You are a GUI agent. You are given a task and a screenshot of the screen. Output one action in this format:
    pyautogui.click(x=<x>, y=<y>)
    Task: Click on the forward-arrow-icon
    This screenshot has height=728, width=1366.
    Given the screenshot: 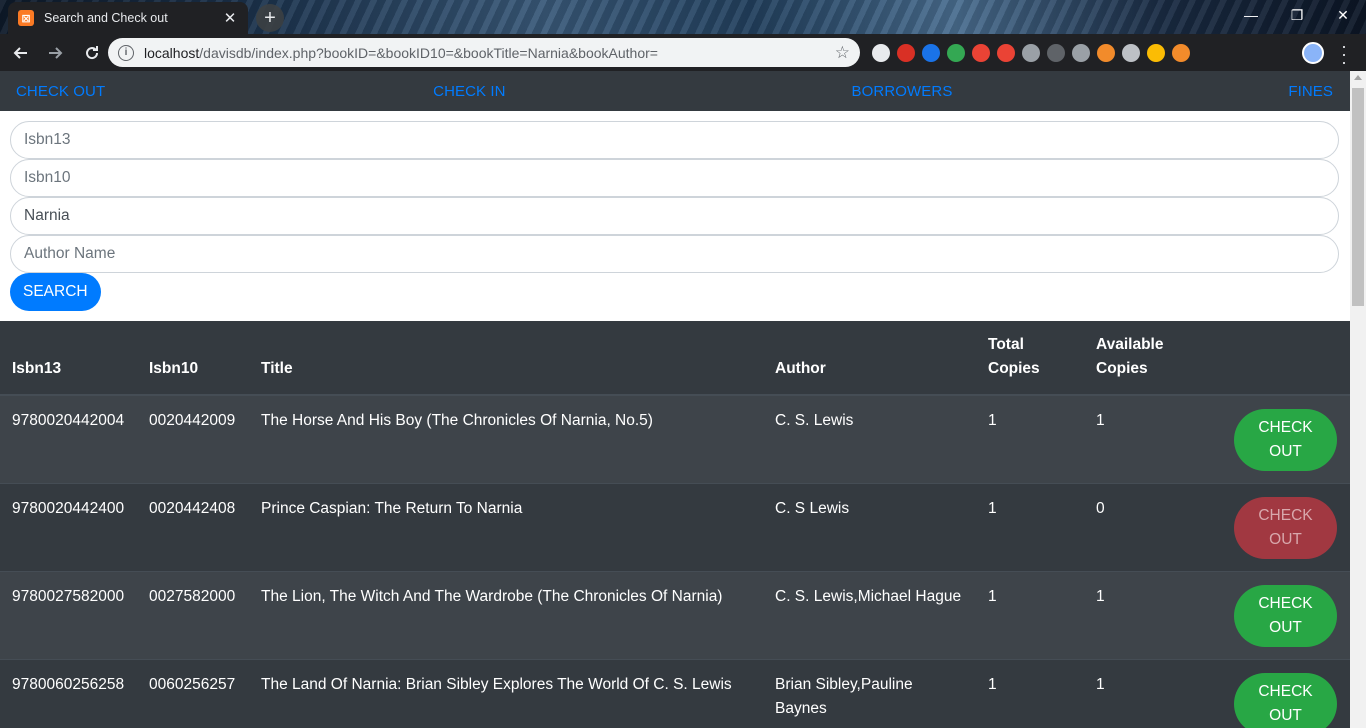 What is the action you would take?
    pyautogui.click(x=56, y=52)
    